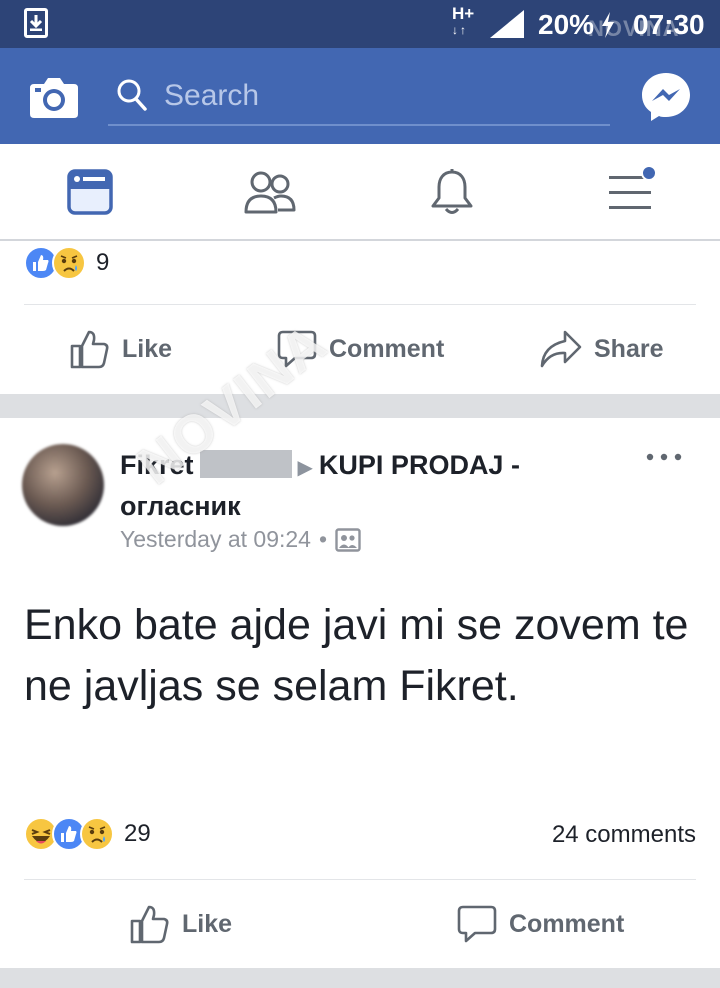 The image size is (720, 988). Describe the element at coordinates (215, 539) in the screenshot. I see `post-timestamp: Yesterday at 09:24` at that location.